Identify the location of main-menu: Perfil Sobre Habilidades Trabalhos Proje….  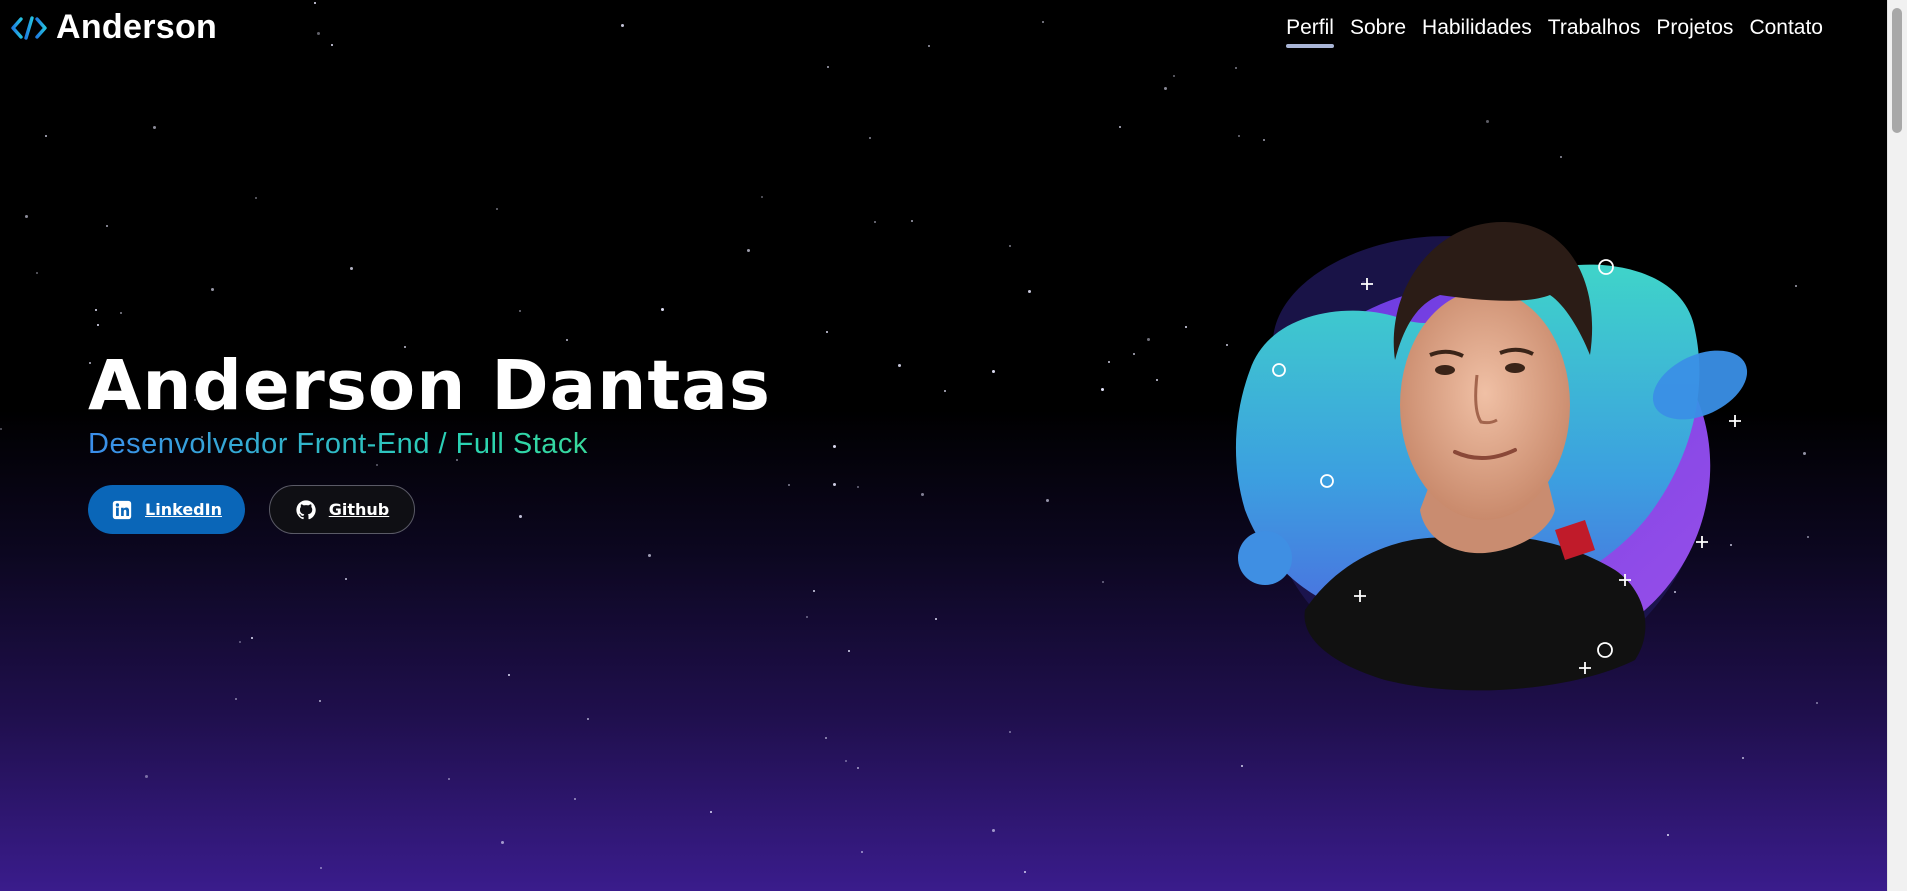
(1554, 32).